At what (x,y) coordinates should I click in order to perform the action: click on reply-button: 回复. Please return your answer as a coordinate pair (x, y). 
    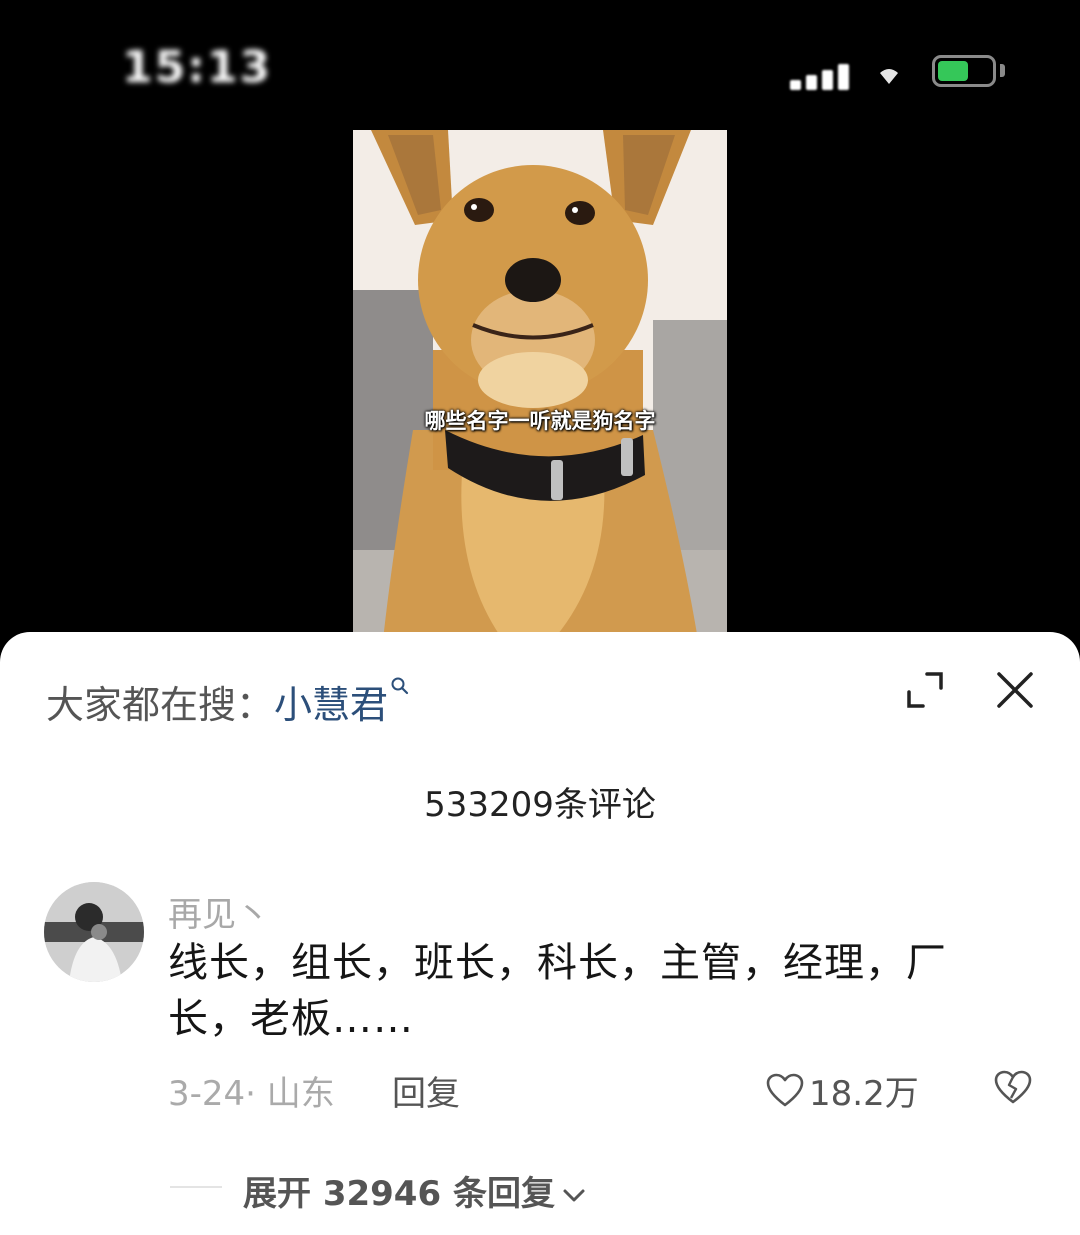
    Looking at the image, I should click on (426, 1090).